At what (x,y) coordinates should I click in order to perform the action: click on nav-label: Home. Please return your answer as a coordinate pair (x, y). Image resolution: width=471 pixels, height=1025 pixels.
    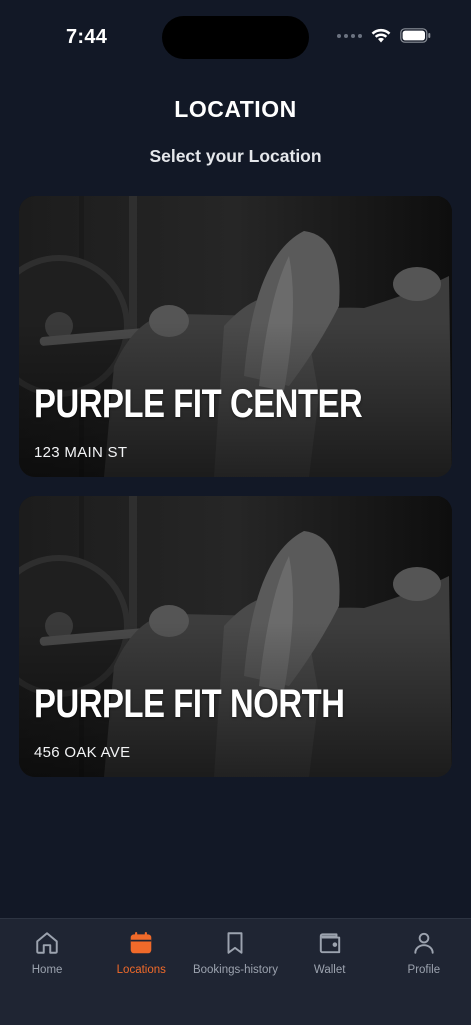
    Looking at the image, I should click on (47, 970).